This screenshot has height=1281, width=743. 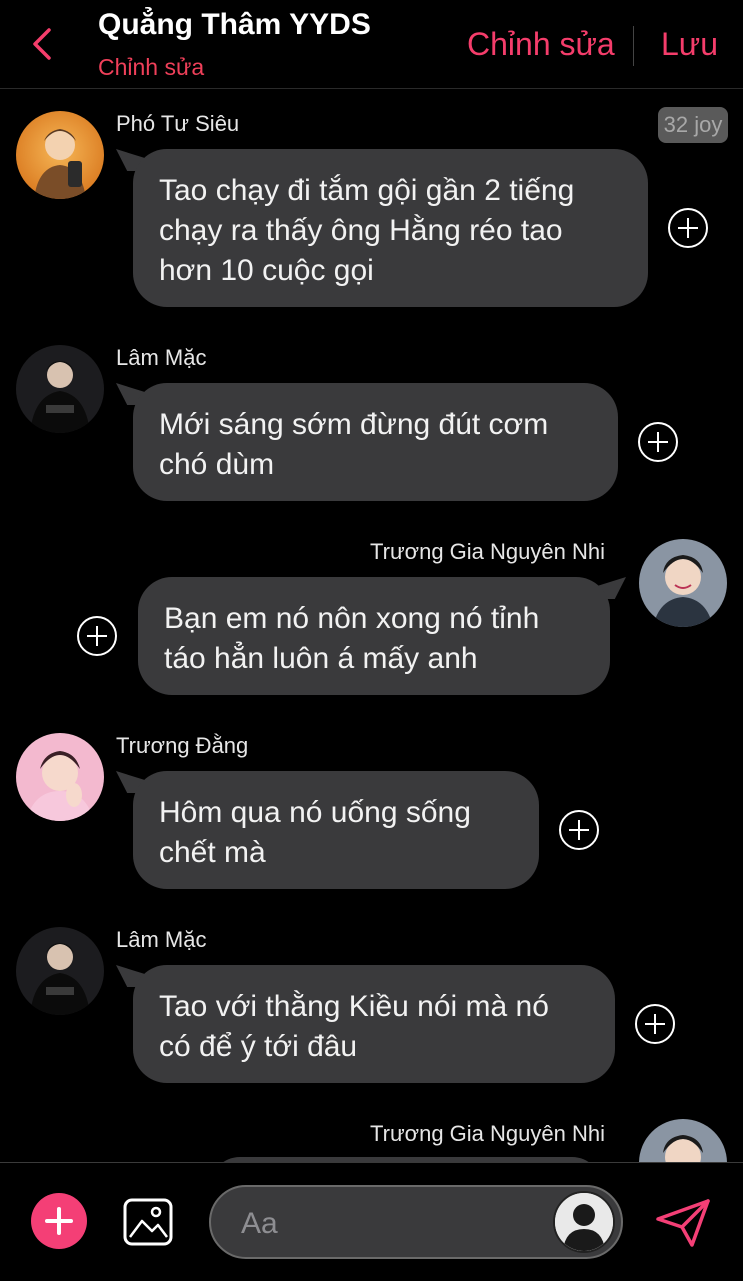 I want to click on message-bubble: Hôm qua nó uống sống chết mà, so click(x=336, y=830).